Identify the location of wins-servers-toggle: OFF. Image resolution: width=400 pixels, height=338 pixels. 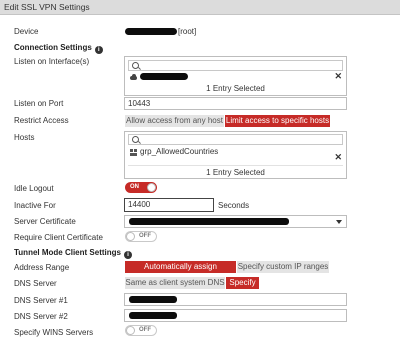
(141, 330).